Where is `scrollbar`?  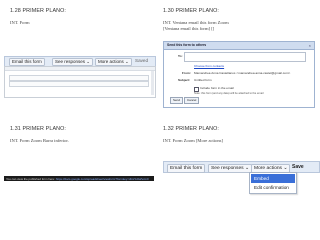 scrollbar is located at coordinates (152, 83).